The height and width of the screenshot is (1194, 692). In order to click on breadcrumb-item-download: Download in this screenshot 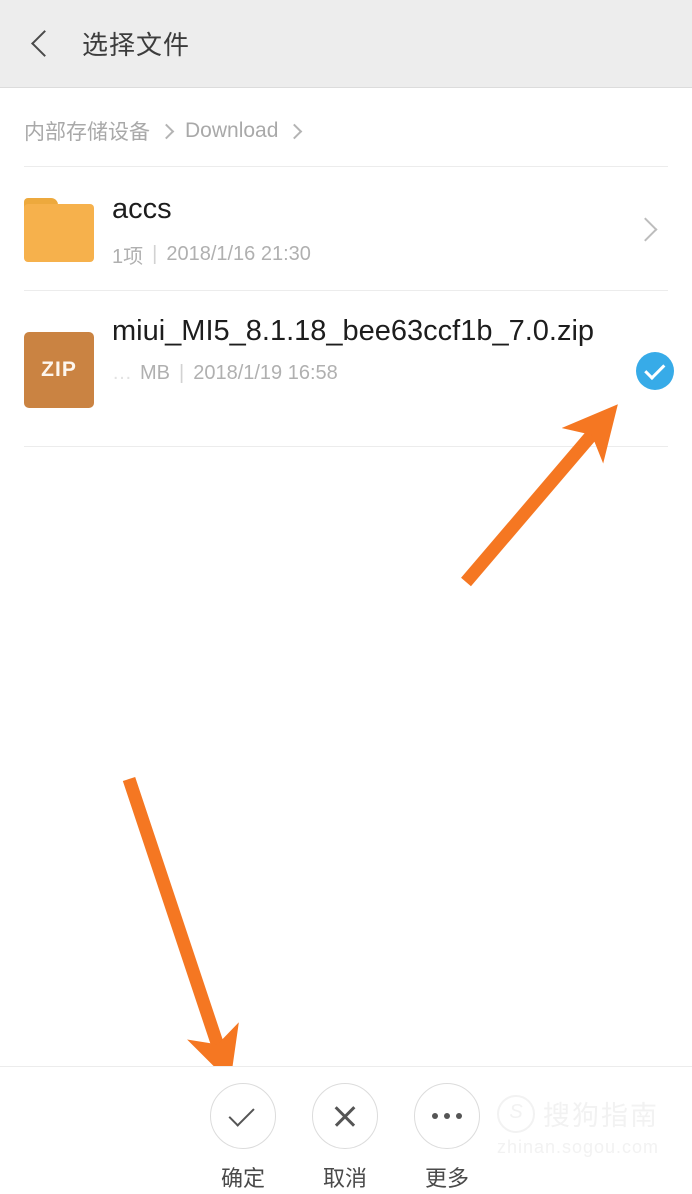, I will do `click(231, 131)`.